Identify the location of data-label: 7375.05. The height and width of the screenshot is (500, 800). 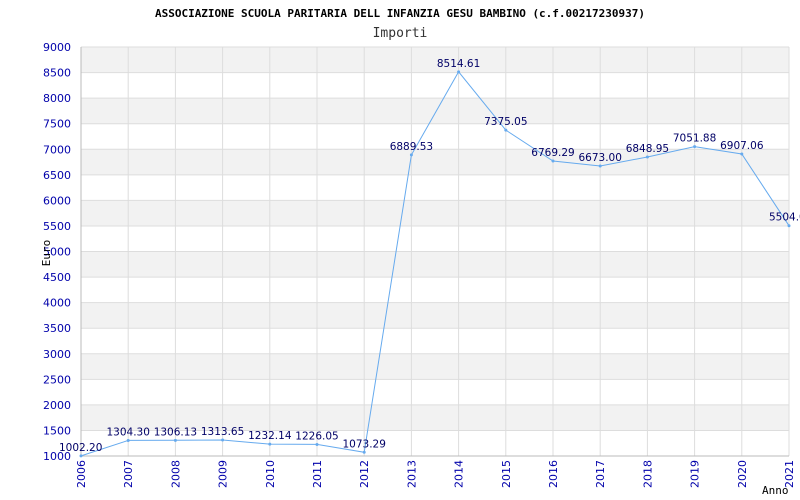
(505, 122).